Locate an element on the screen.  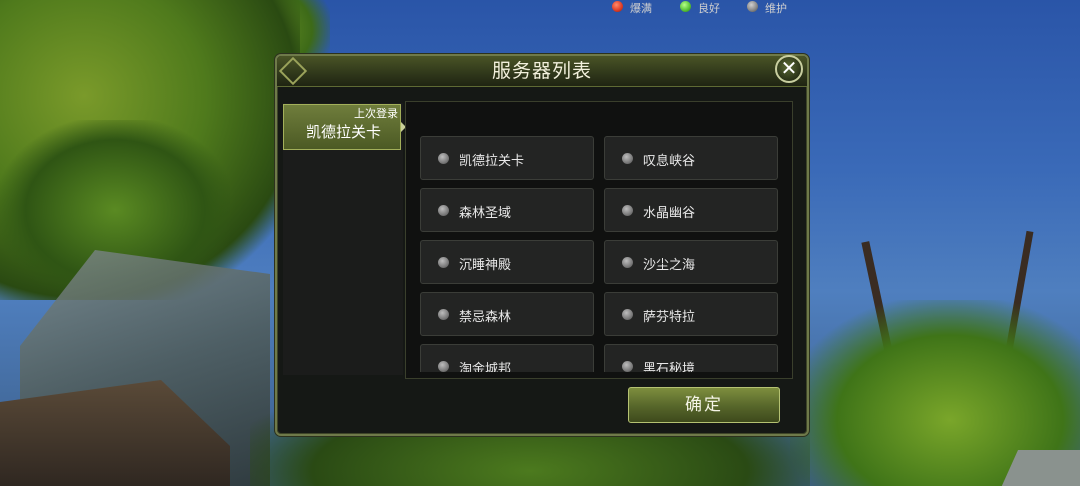
close-icon: ✕ is located at coordinates (789, 68).